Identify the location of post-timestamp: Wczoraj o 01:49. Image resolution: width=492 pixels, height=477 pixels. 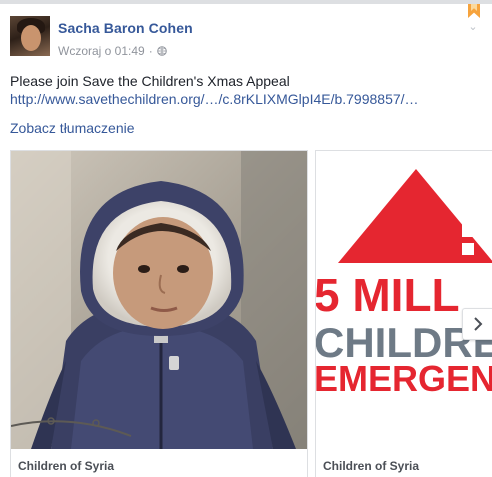
(101, 51).